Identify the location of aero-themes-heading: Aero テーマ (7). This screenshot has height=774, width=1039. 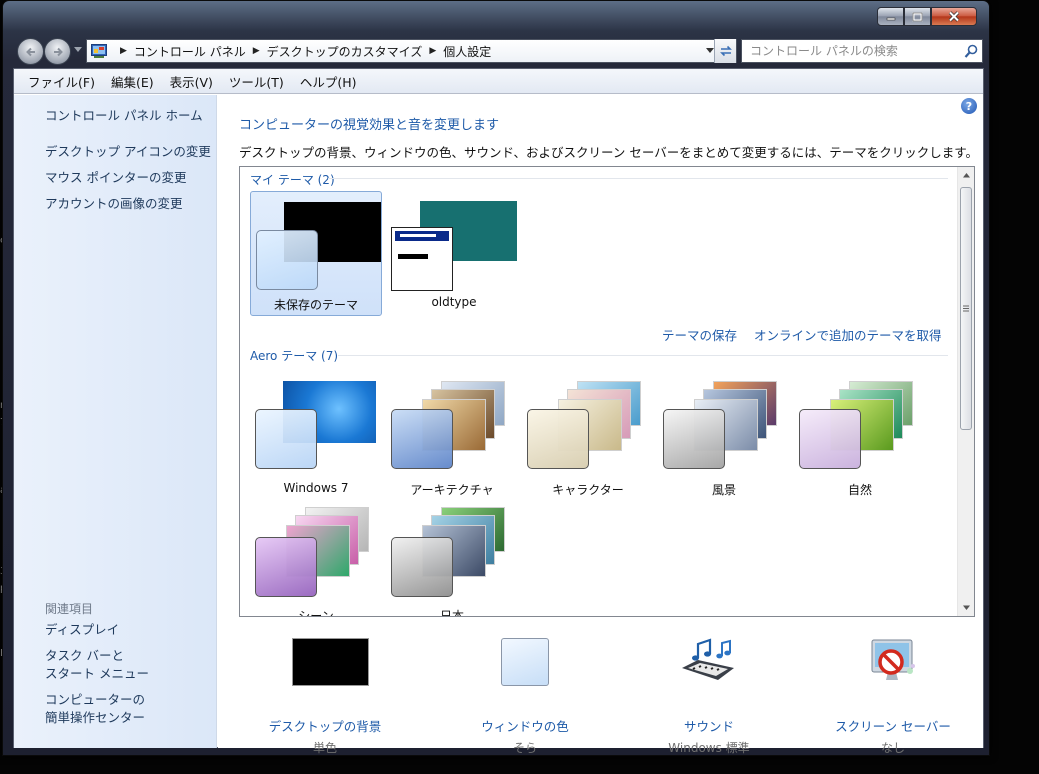
(294, 356).